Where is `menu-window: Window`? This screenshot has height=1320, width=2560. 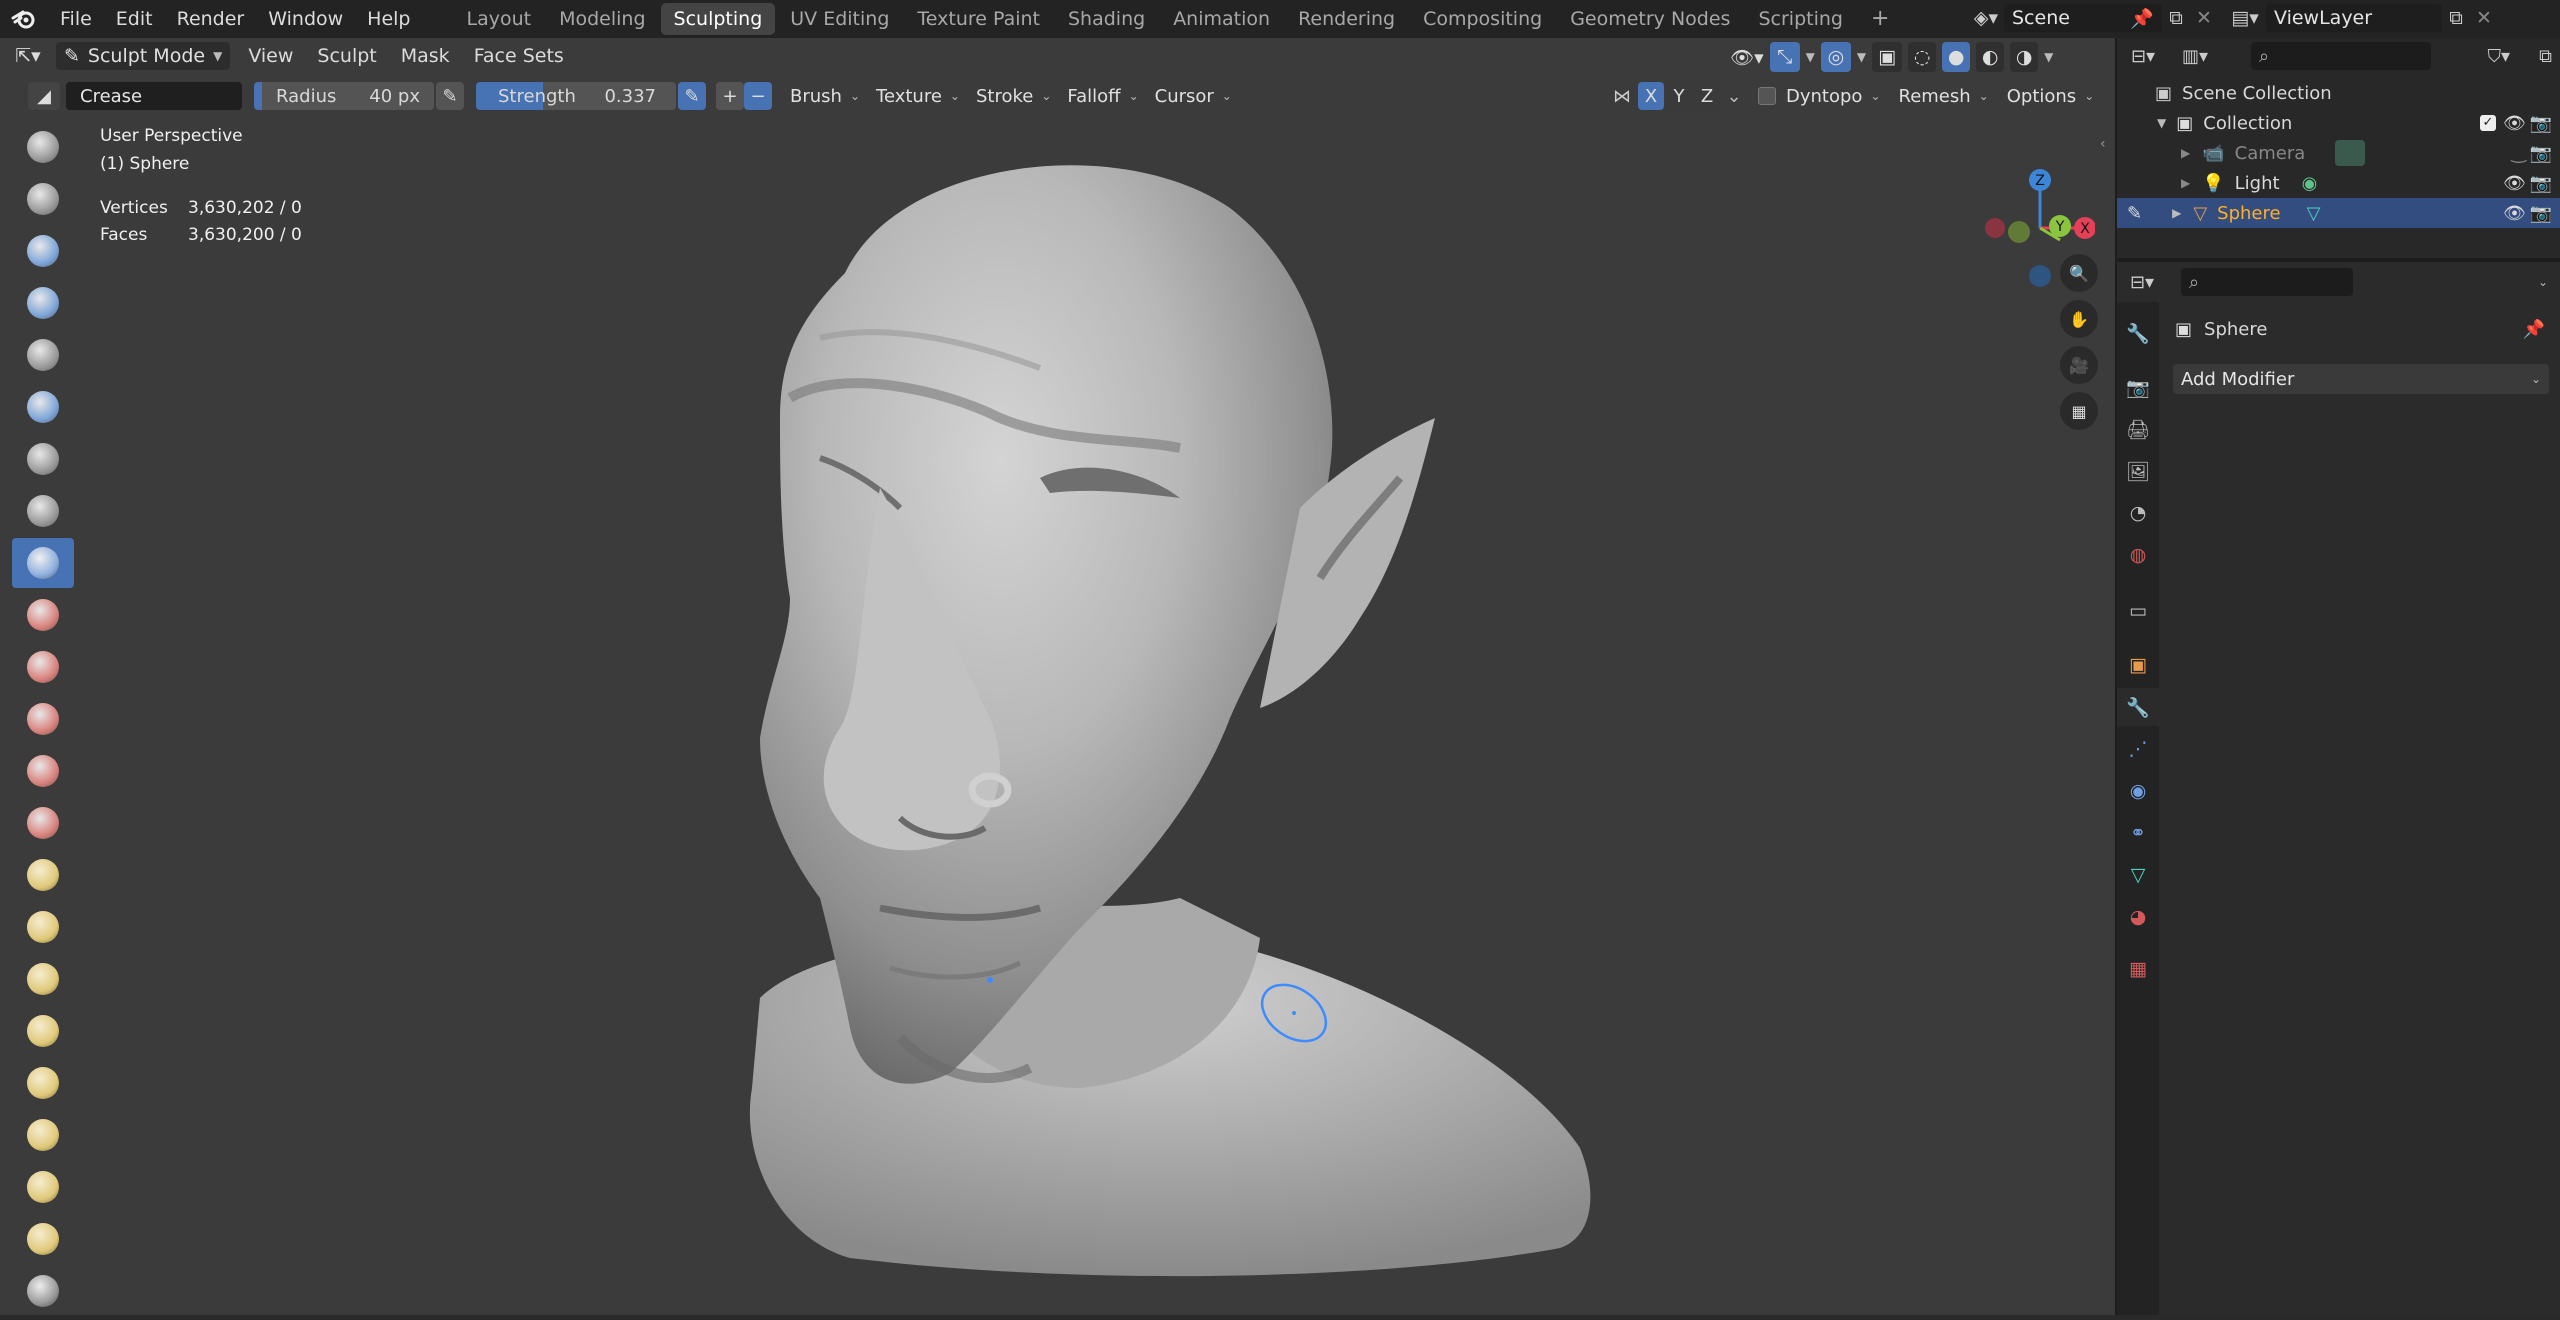
menu-window: Window is located at coordinates (305, 19).